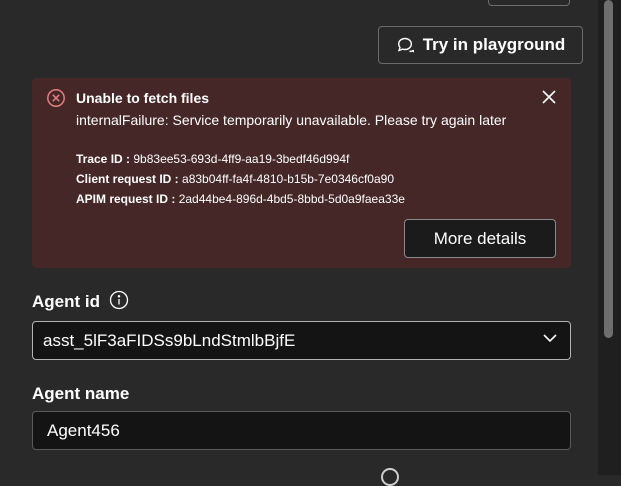  Describe the element at coordinates (550, 340) in the screenshot. I see `chevron-down-icon` at that location.